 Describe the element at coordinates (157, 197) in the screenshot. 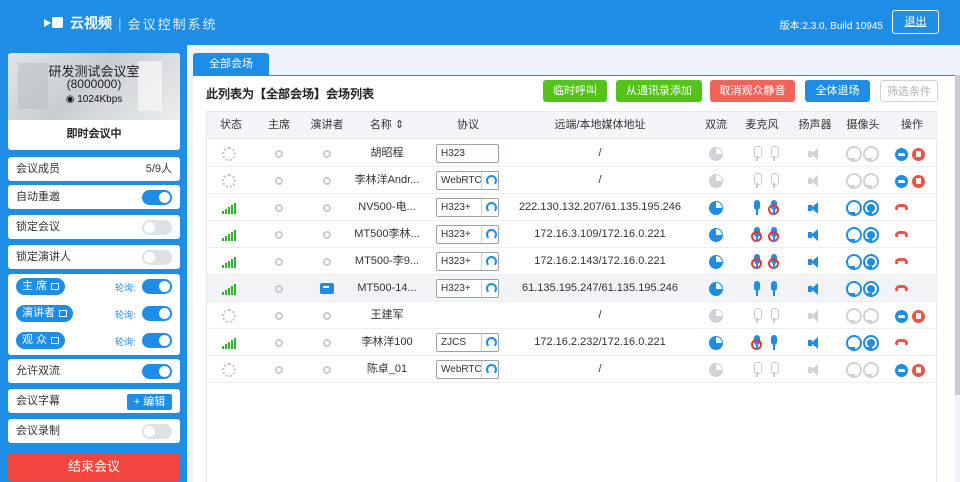

I see `auto-redial-toggle` at that location.